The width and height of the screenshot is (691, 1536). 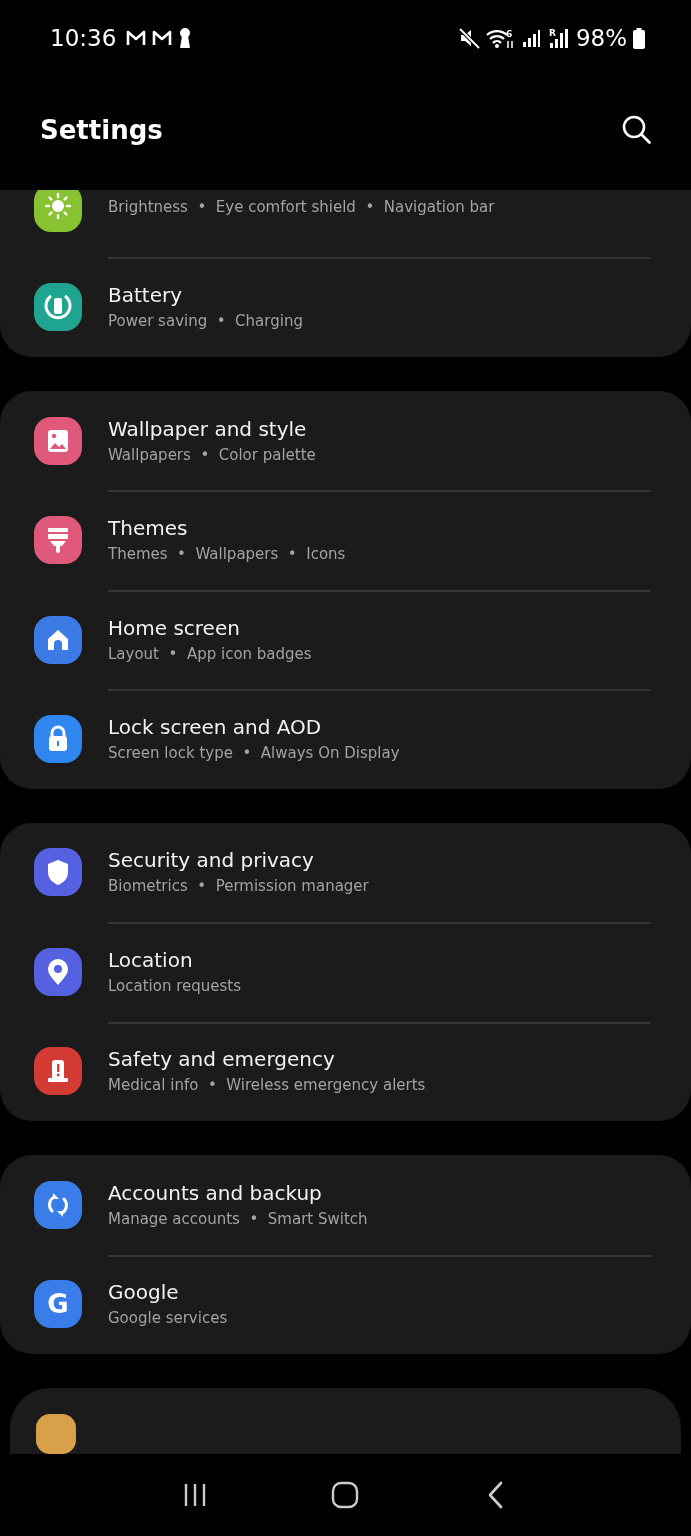 I want to click on settings-item: Lock screen and AOD Screen lock type • Always On Display, so click(x=345, y=739).